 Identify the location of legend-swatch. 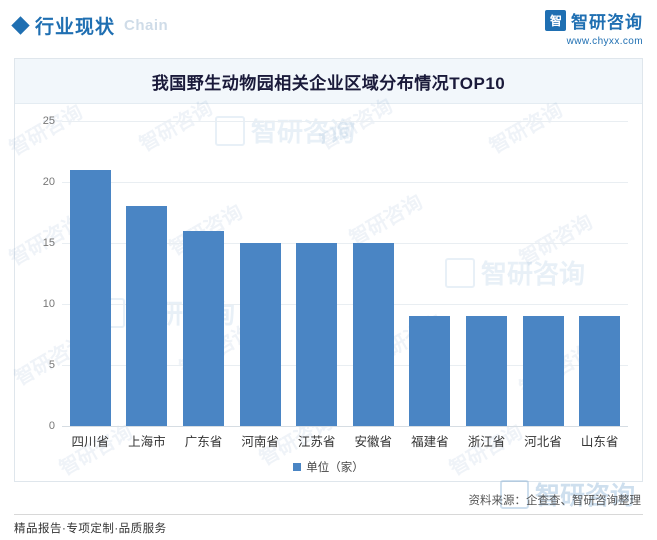
(297, 467).